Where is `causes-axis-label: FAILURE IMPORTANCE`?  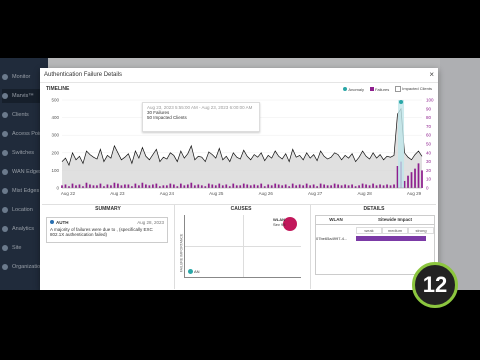 causes-axis-label: FAILURE IMPORTANCE is located at coordinates (181, 253).